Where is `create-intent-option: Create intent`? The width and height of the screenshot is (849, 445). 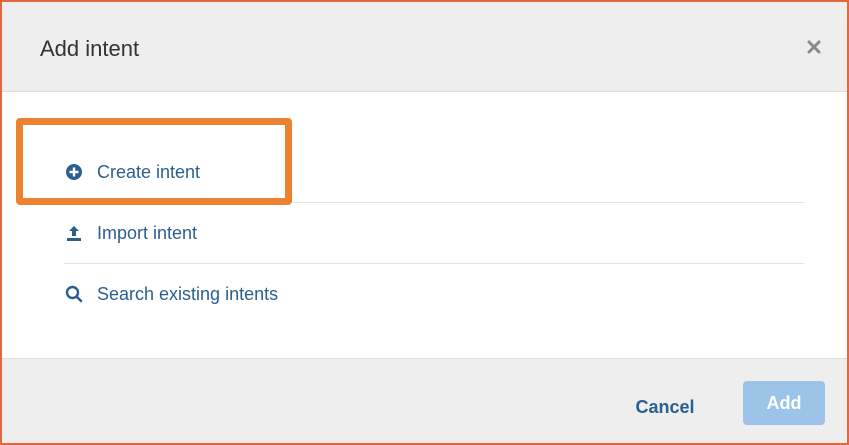
create-intent-option: Create intent is located at coordinates (434, 172).